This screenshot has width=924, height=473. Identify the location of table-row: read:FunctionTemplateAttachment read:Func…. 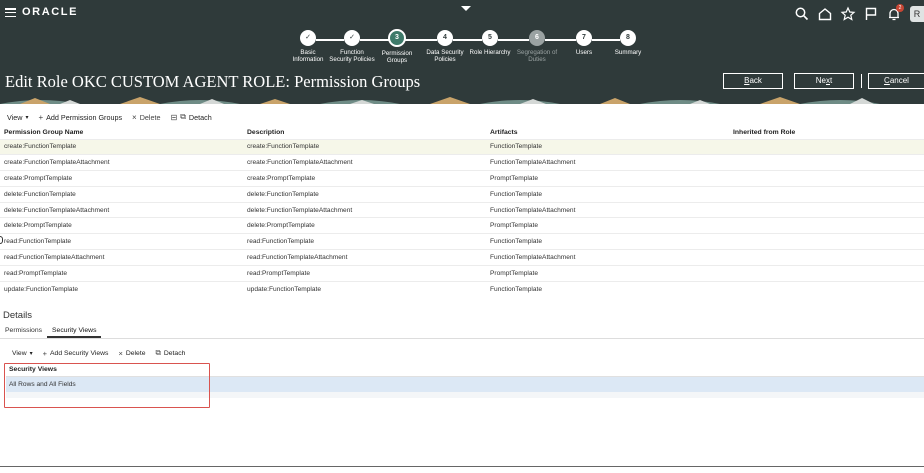
(462, 257).